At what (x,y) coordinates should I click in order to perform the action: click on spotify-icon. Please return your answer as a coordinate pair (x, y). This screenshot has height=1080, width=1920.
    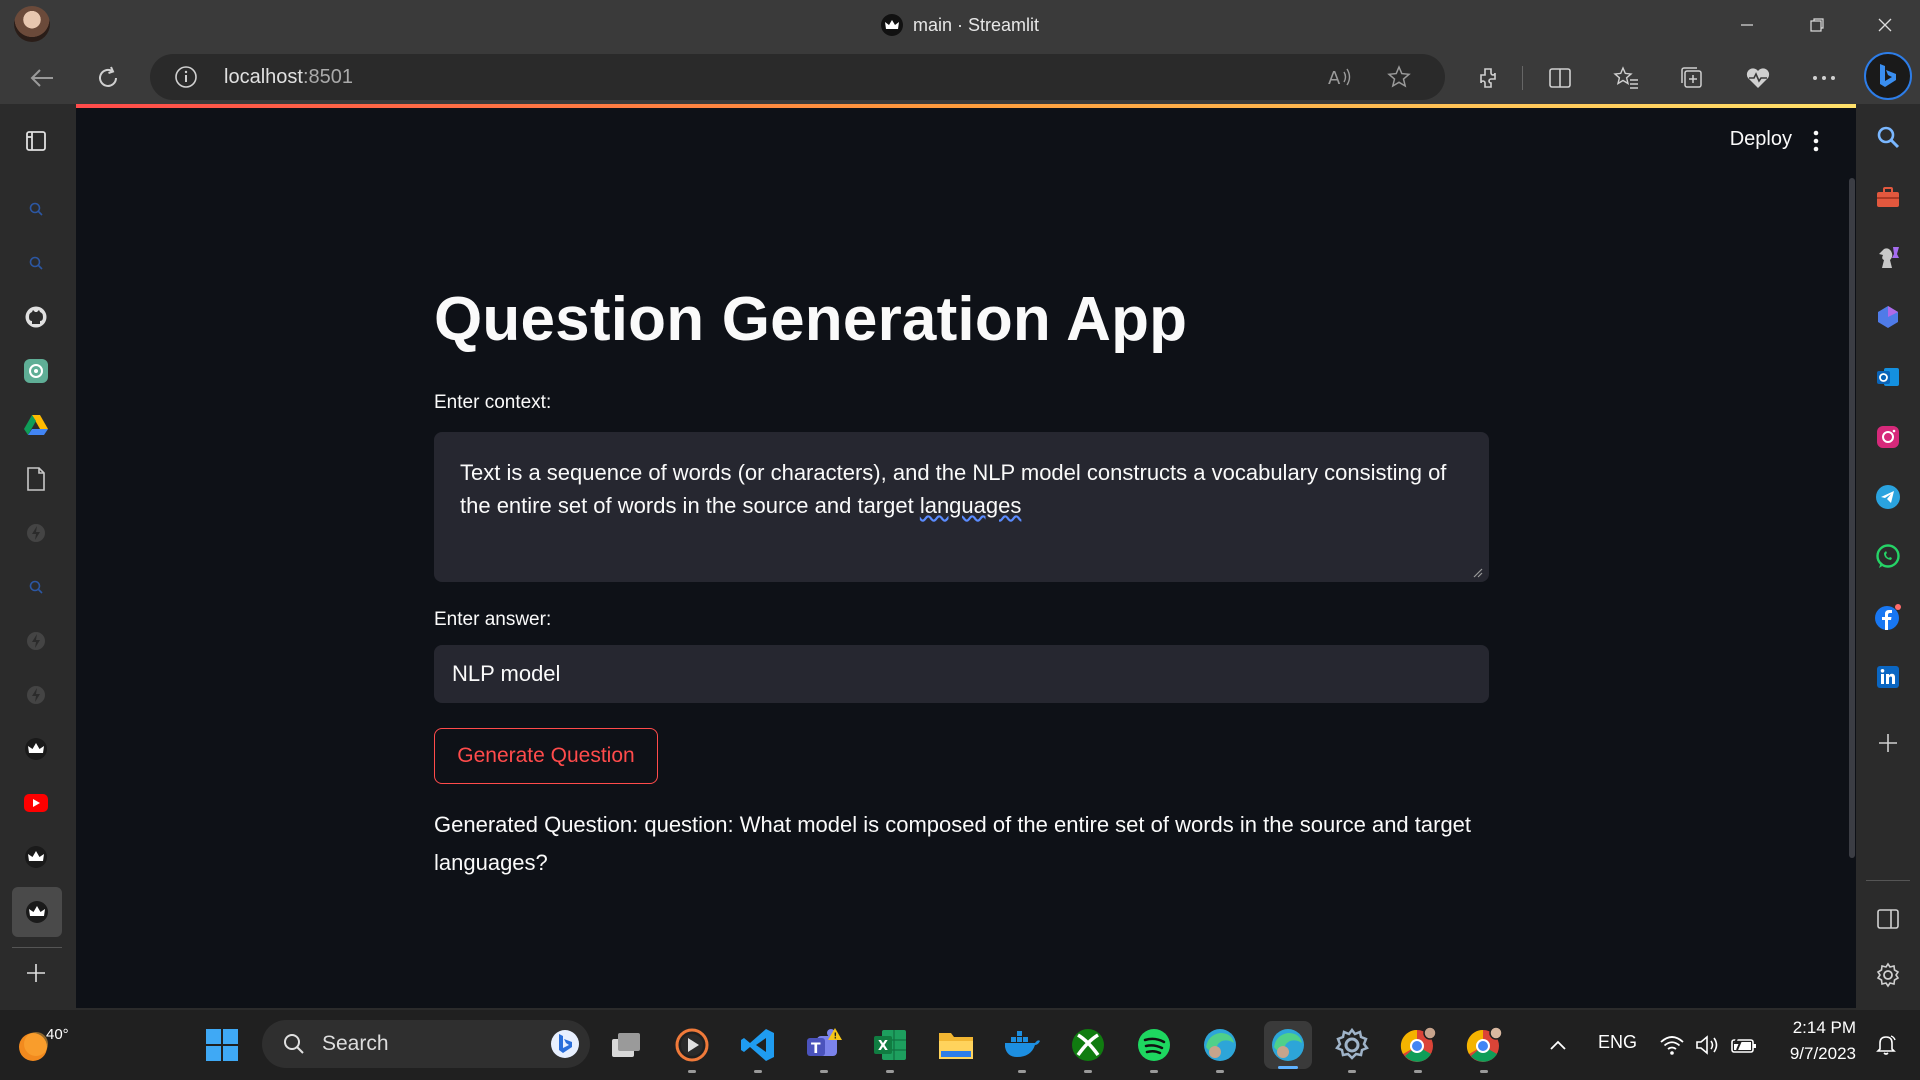
    Looking at the image, I should click on (1154, 1049).